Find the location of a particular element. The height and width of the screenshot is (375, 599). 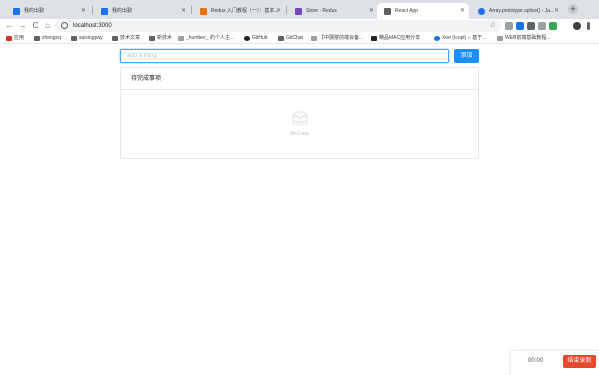

browser-tab: Redux 入门教程（一）：基本... ✕ is located at coordinates (239, 11).